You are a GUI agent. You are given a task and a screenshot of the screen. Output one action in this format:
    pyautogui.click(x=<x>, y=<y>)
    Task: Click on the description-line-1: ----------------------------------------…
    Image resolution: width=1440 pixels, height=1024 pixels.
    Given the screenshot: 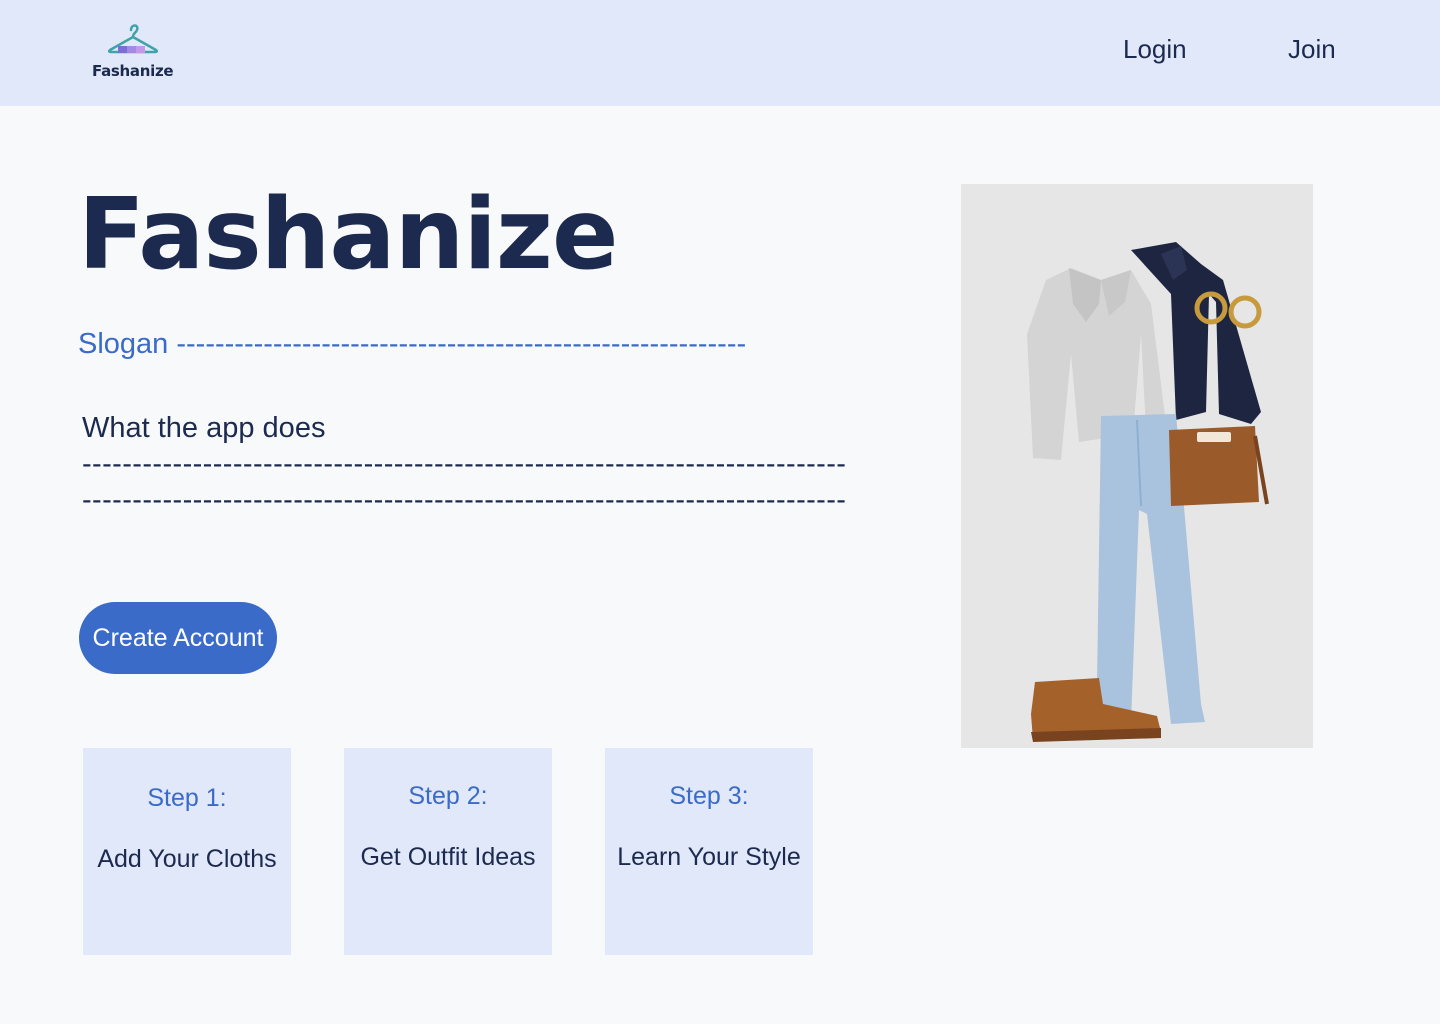 What is the action you would take?
    pyautogui.click(x=464, y=464)
    